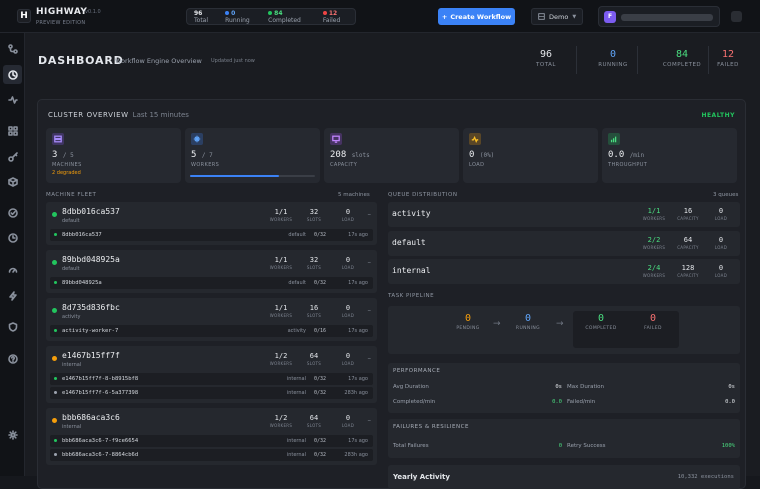 Image resolution: width=760 pixels, height=489 pixels. Describe the element at coordinates (391, 155) in the screenshot. I see `metric-capacity: 208 slots CAPACITY` at that location.